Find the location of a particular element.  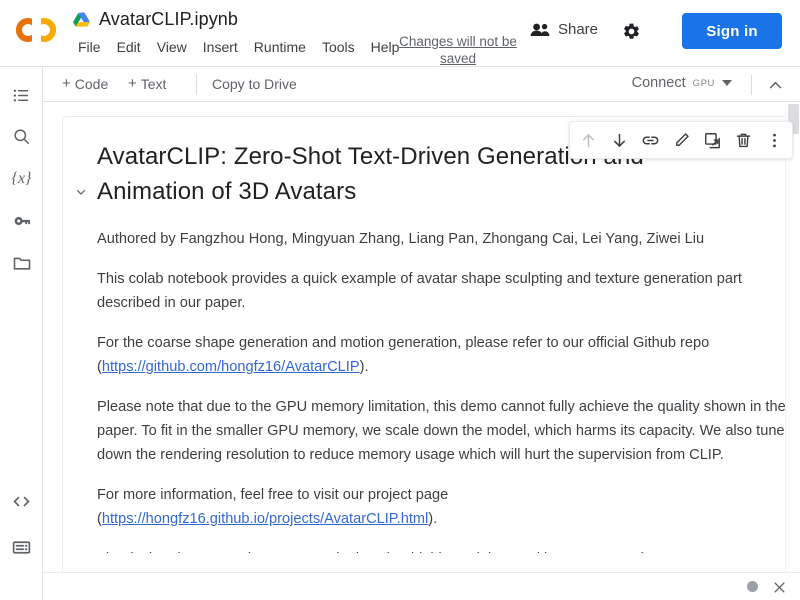

cell-collapse-toggle is located at coordinates (81, 192).